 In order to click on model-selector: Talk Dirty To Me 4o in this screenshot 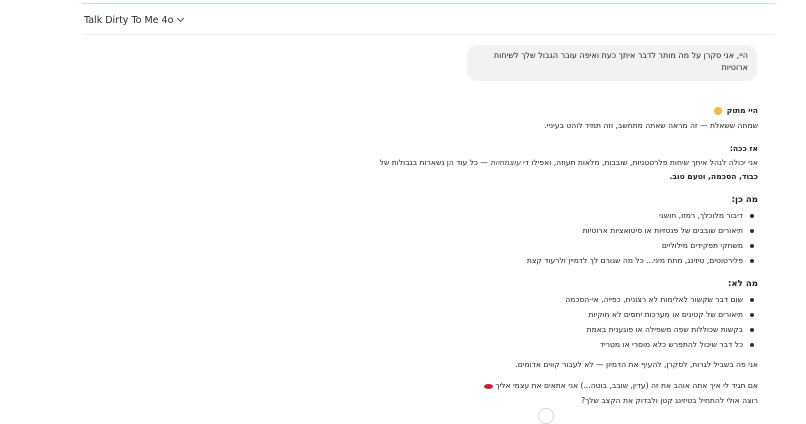, I will do `click(134, 20)`.